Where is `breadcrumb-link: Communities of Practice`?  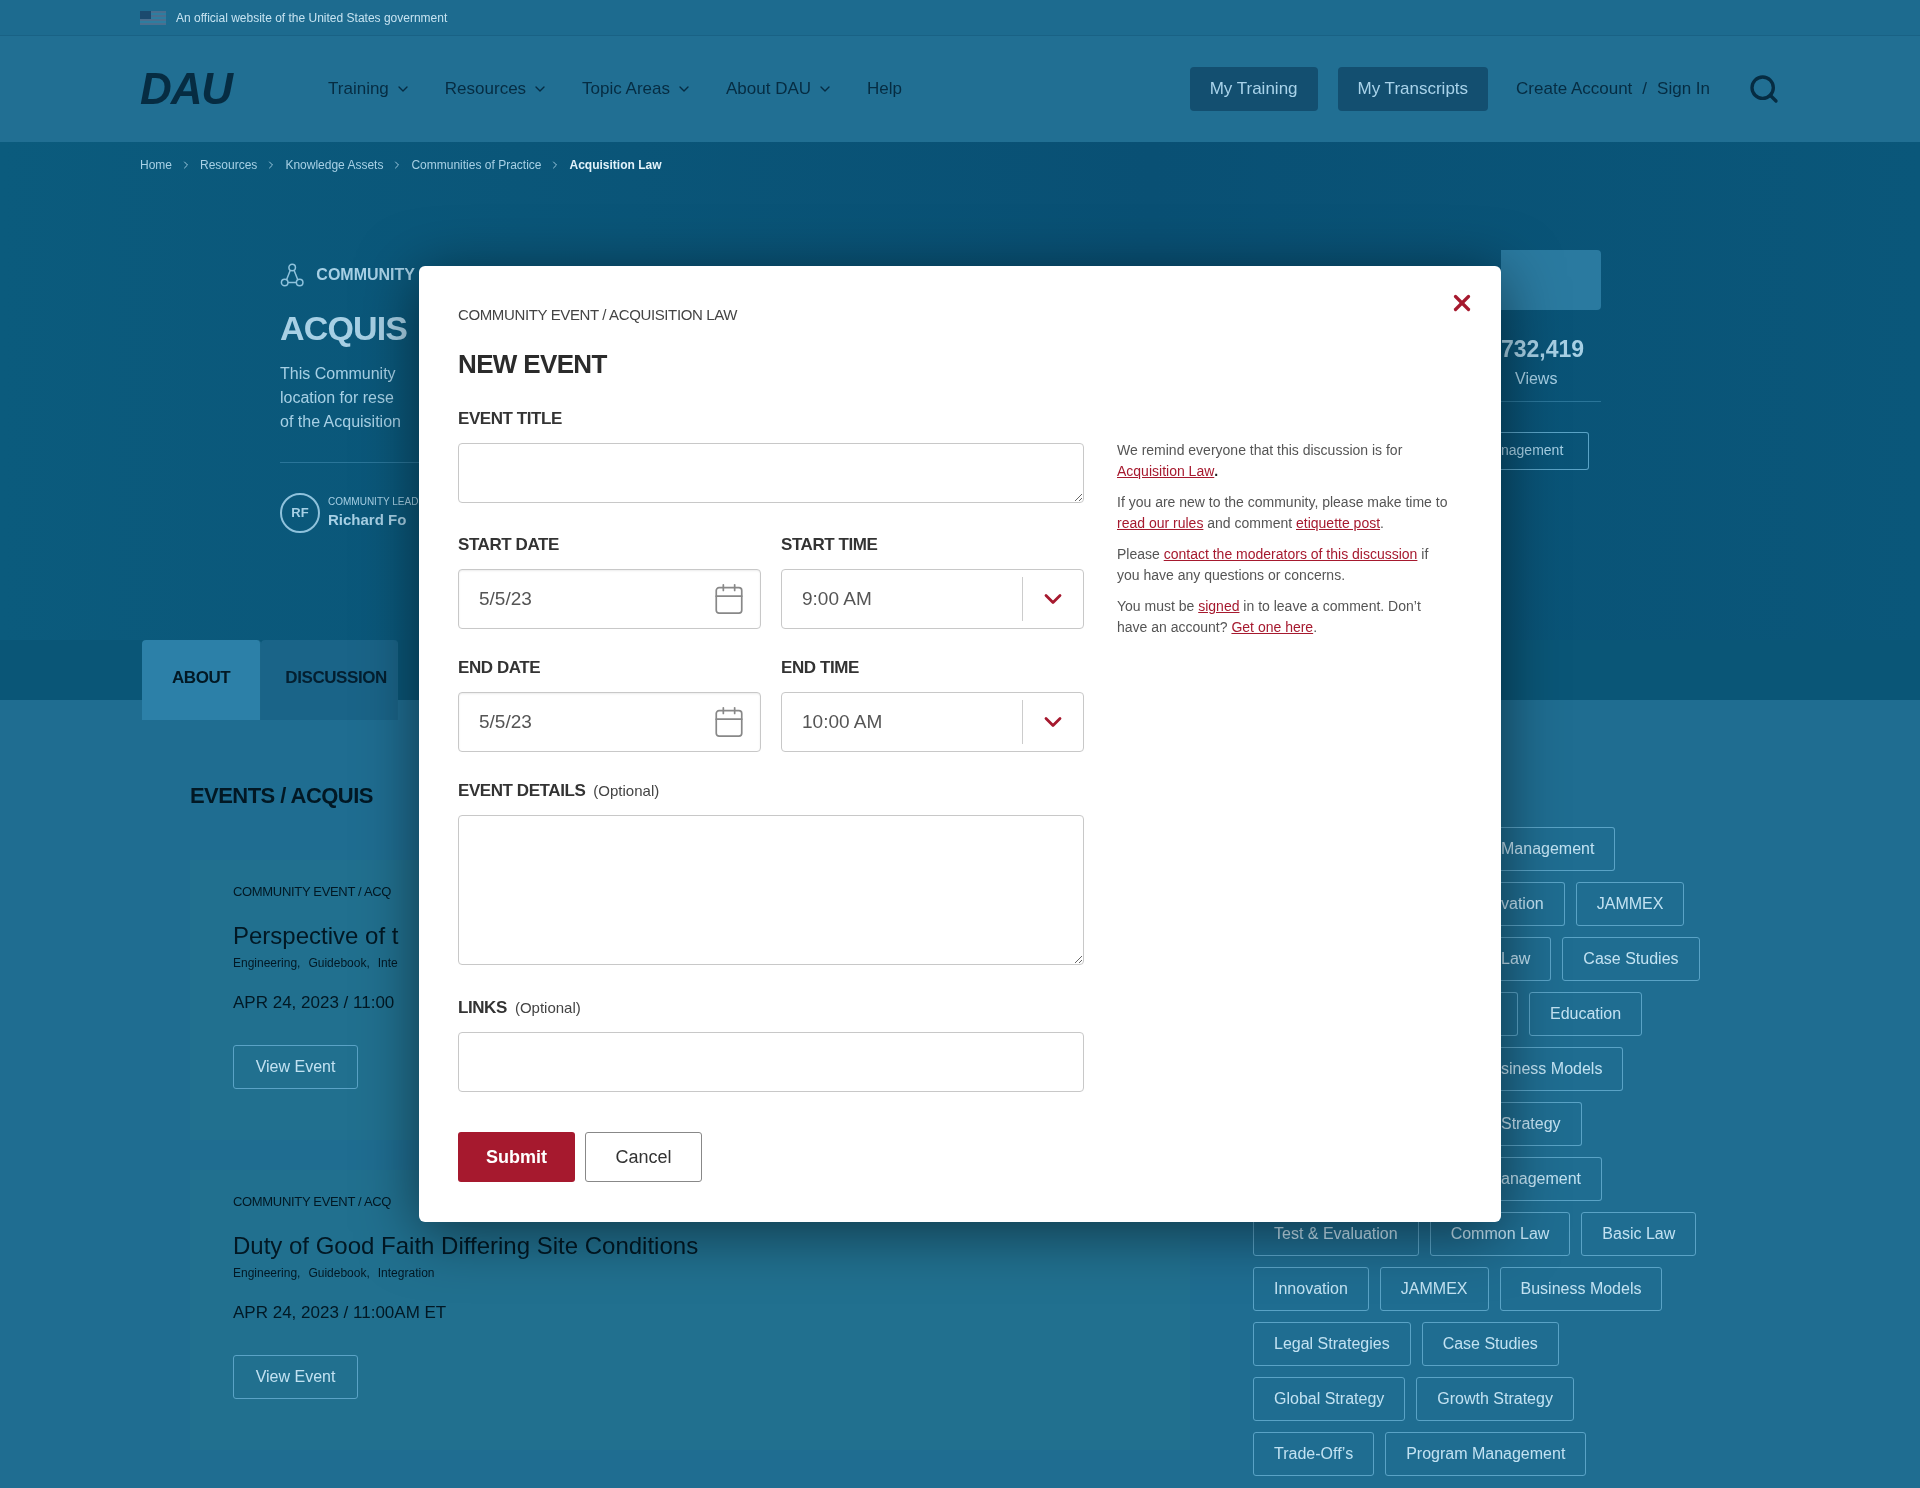
breadcrumb-link: Communities of Practice is located at coordinates (476, 165).